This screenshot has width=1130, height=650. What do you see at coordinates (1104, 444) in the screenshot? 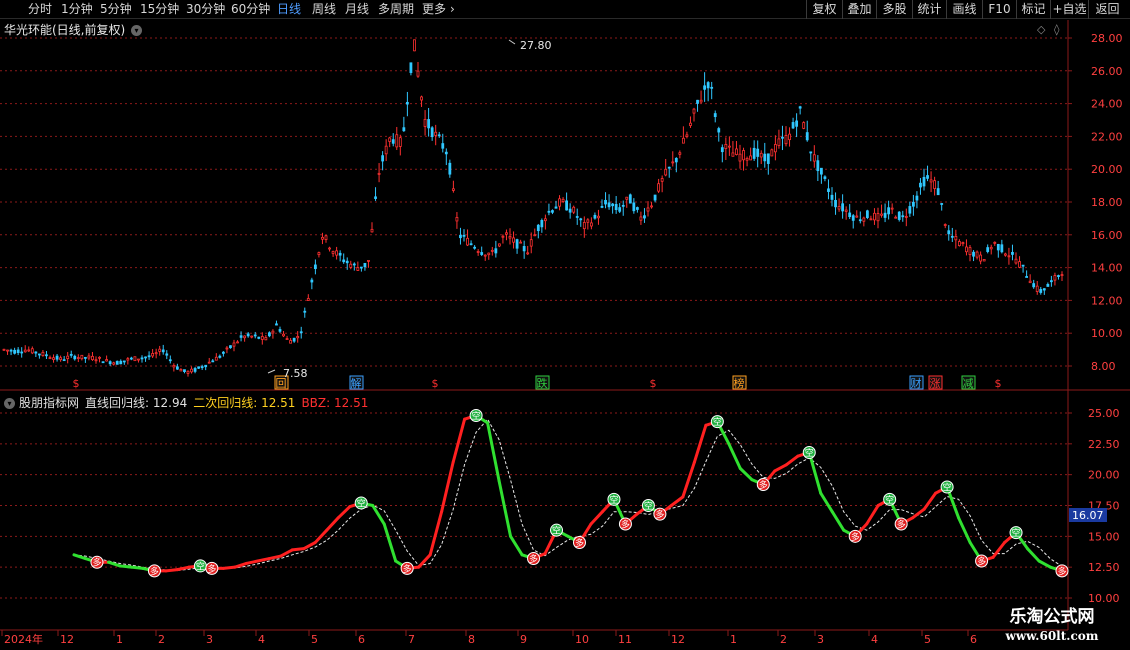
I see `indicator-tick-label: 22.50` at bounding box center [1104, 444].